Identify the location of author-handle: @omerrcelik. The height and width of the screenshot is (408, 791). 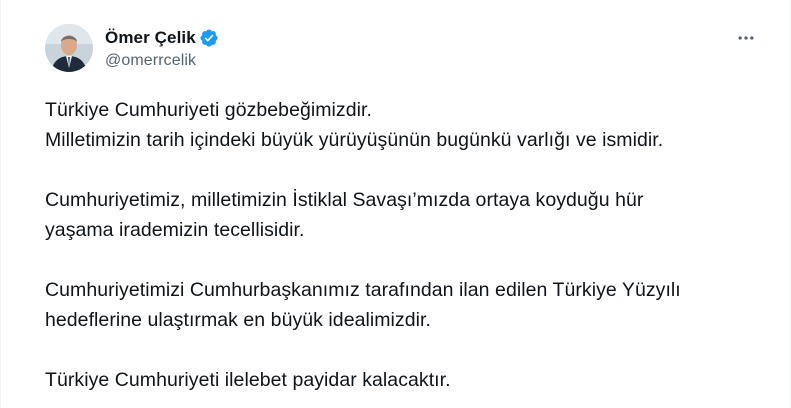
(162, 61).